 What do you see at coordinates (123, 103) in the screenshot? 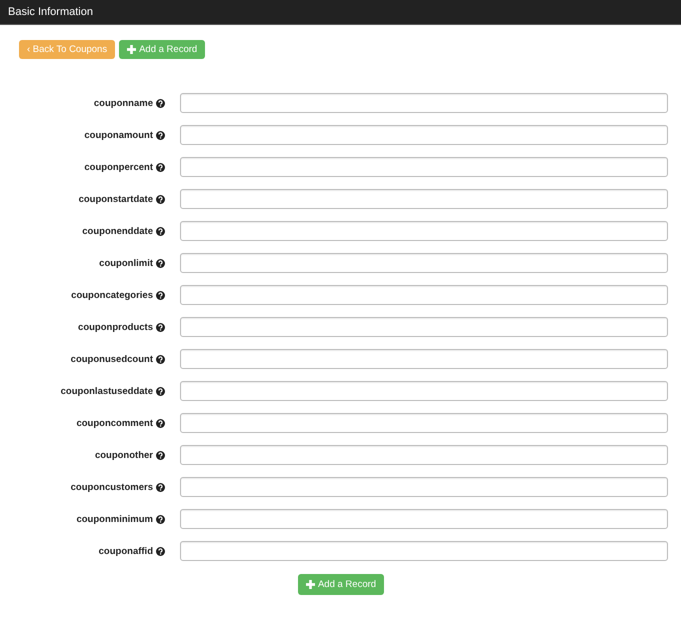
I see `field-label: couponname` at bounding box center [123, 103].